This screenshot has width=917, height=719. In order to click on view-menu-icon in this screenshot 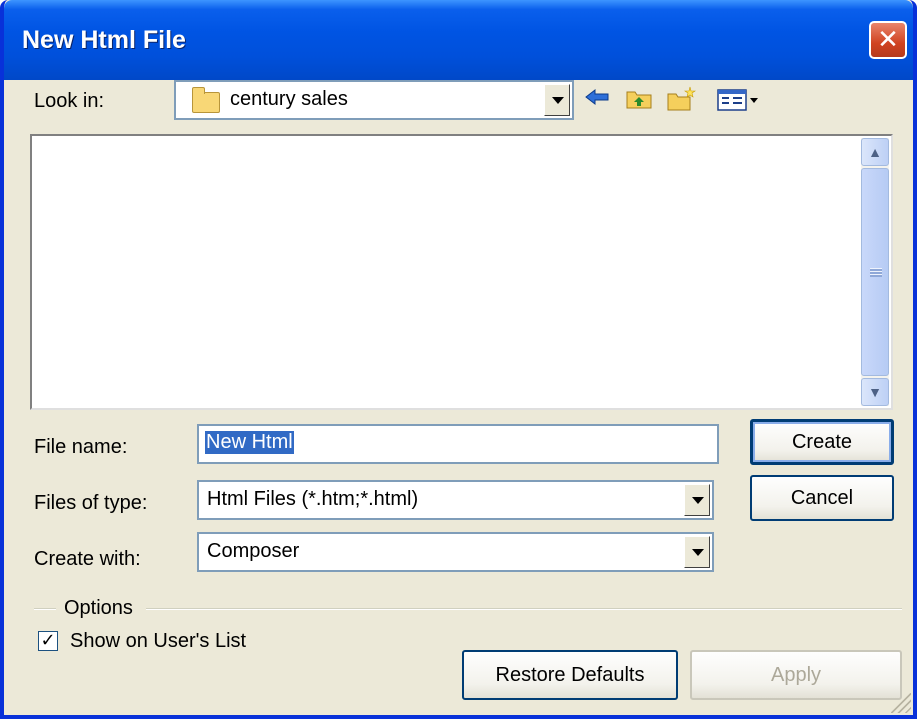, I will do `click(737, 100)`.